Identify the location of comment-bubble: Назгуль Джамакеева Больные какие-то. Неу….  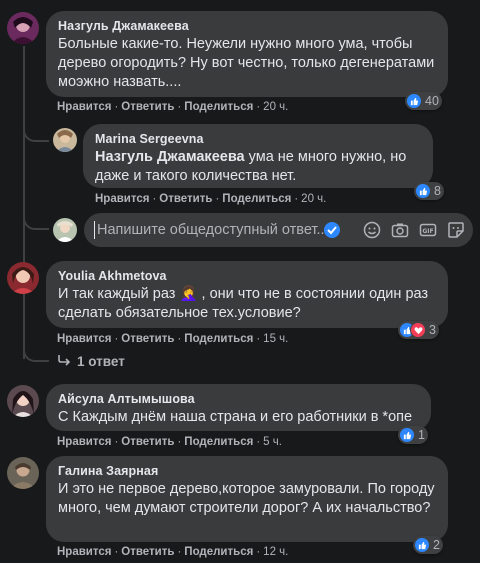
(247, 54).